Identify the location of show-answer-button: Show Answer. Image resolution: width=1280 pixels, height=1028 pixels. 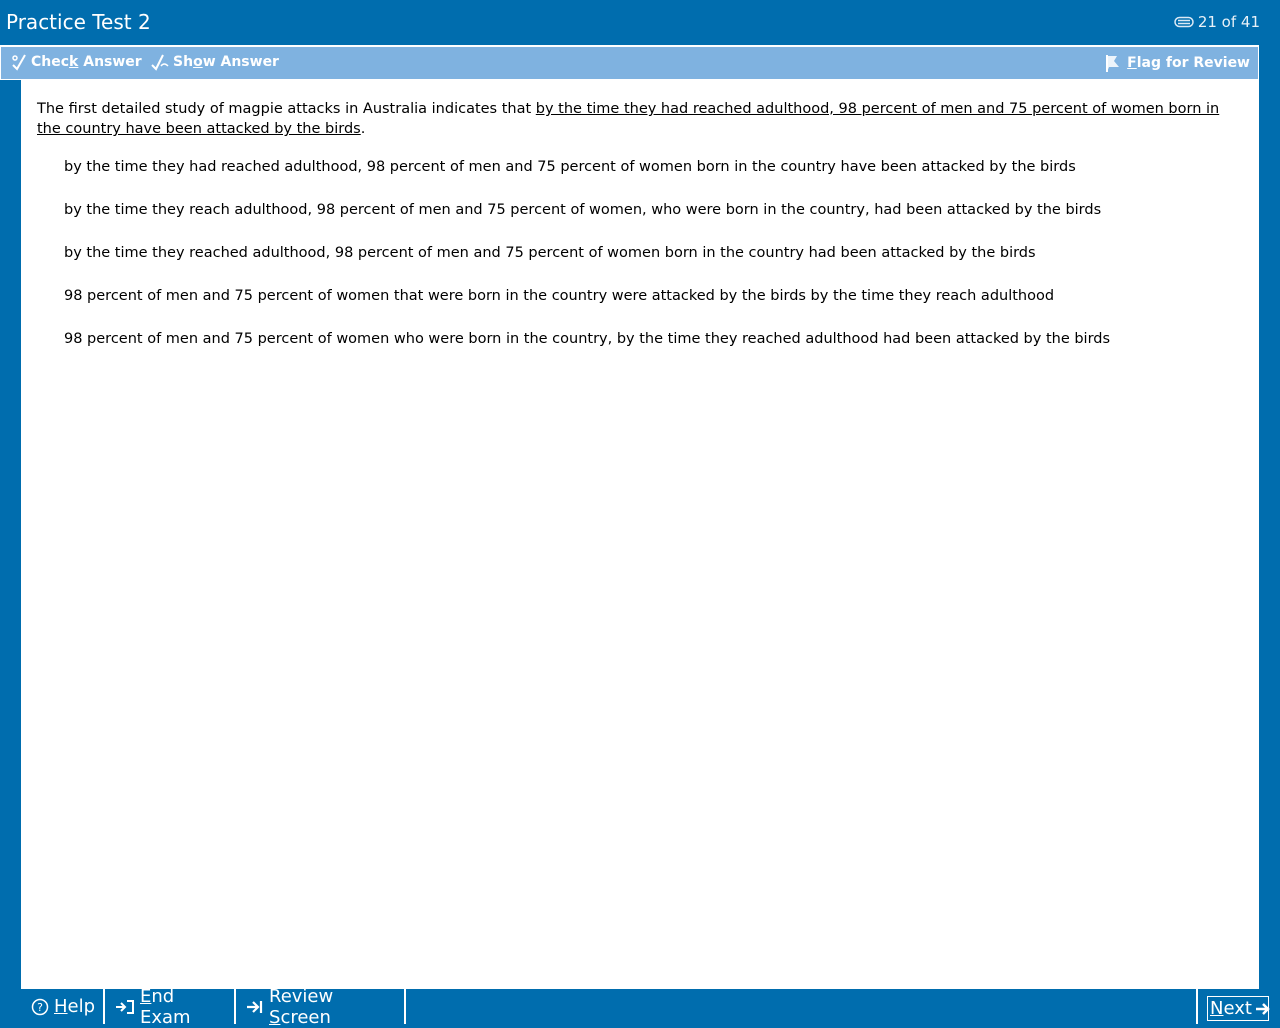
(215, 62).